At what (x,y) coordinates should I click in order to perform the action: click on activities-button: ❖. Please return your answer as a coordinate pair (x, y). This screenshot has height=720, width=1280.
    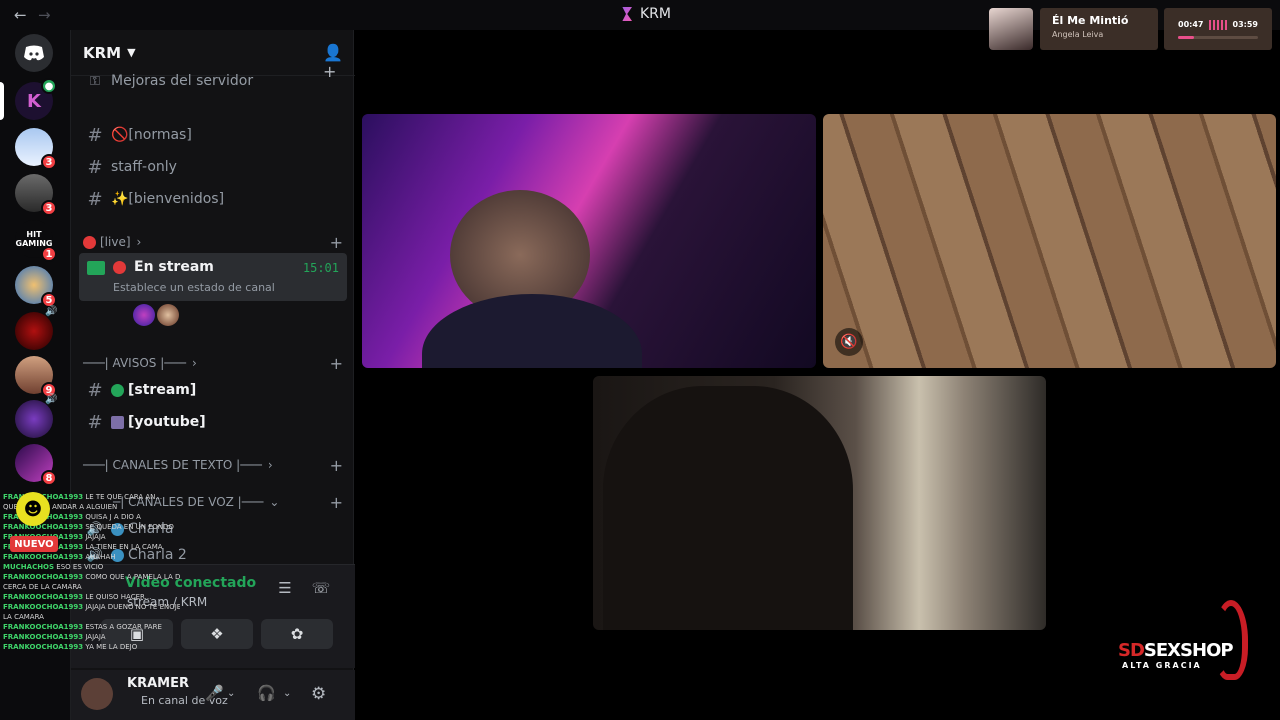
    Looking at the image, I should click on (217, 634).